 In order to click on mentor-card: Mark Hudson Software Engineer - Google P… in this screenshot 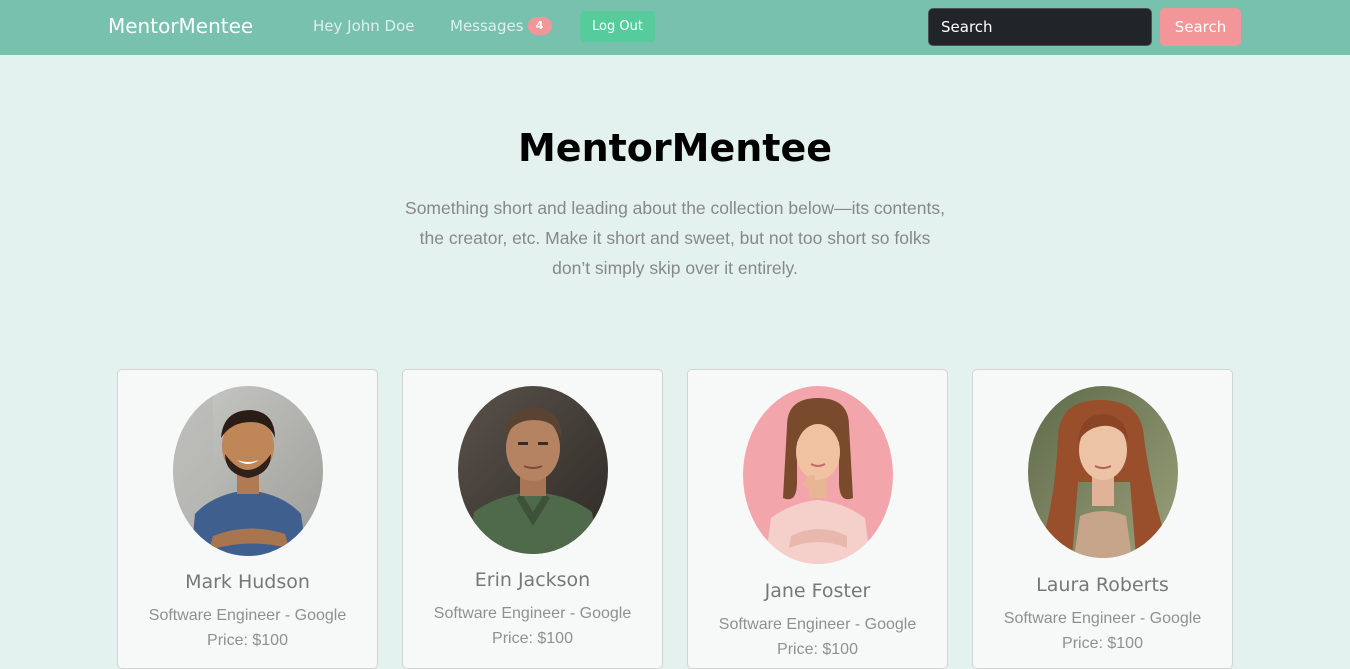, I will do `click(247, 519)`.